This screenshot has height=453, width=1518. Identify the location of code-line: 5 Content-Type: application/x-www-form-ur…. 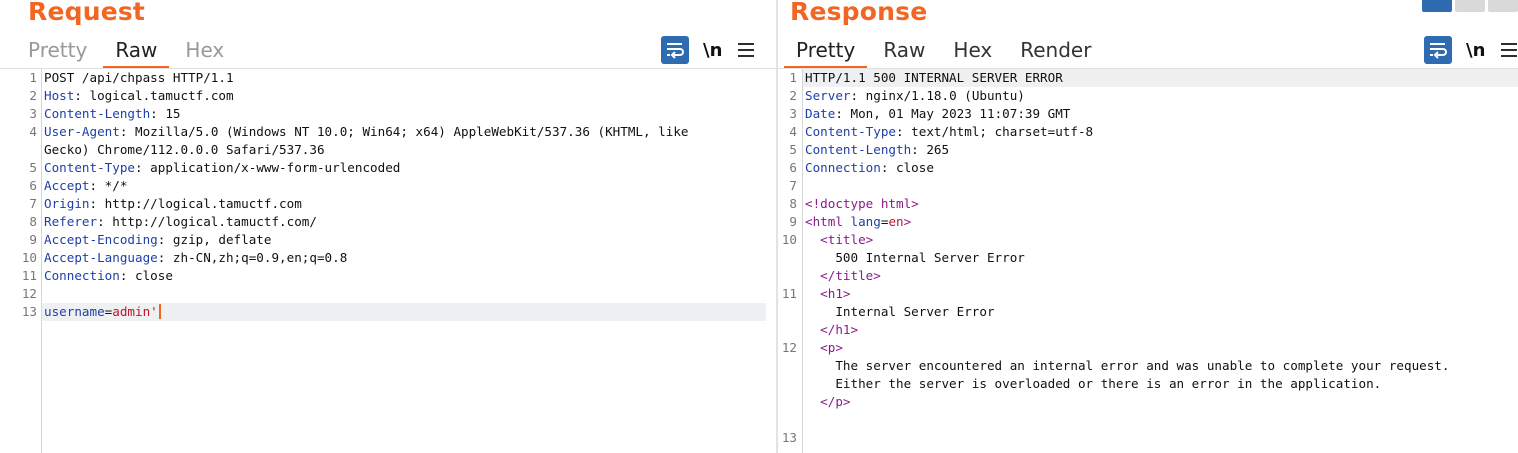
(388, 168).